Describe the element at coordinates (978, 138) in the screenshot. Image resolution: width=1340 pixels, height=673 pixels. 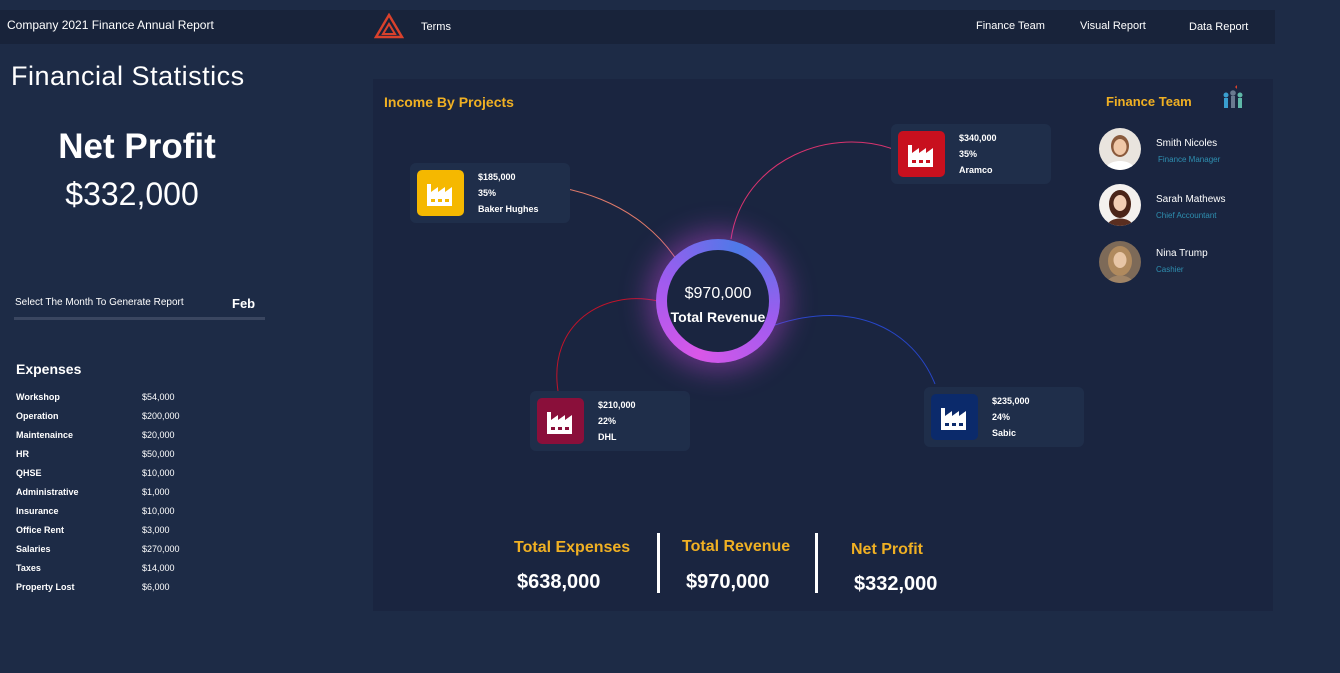
I see `project-amount: $340,000` at that location.